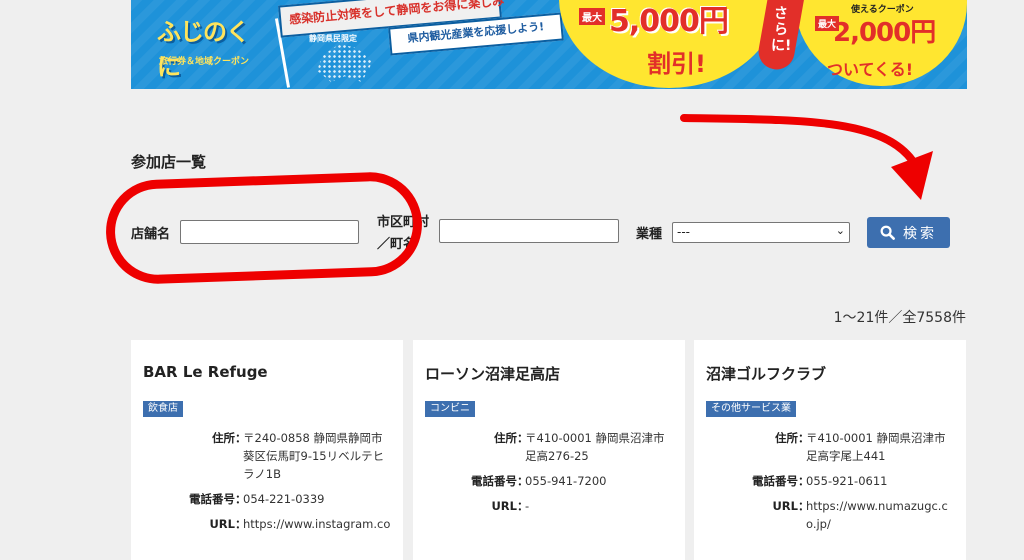  I want to click on search-button: 検索, so click(908, 232).